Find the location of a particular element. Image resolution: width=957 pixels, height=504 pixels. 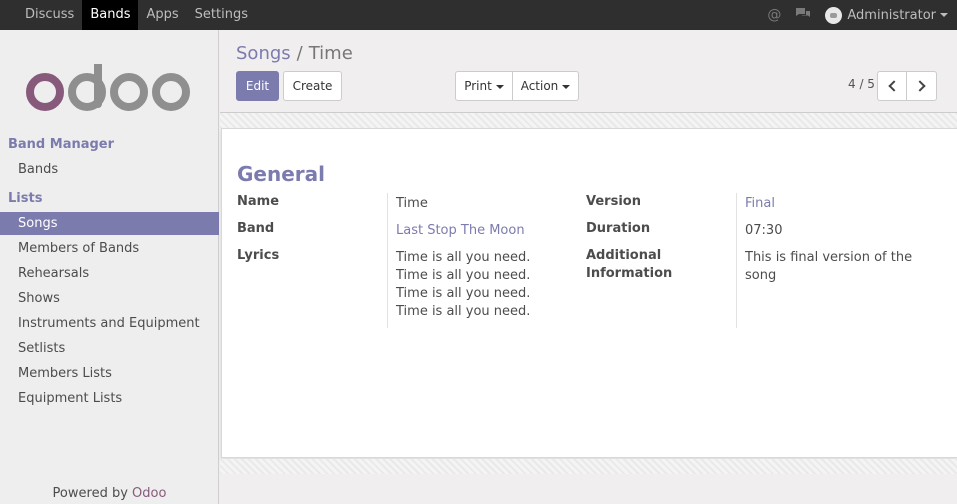

field-value-band-link: Last Stop The Moon is located at coordinates (460, 230).